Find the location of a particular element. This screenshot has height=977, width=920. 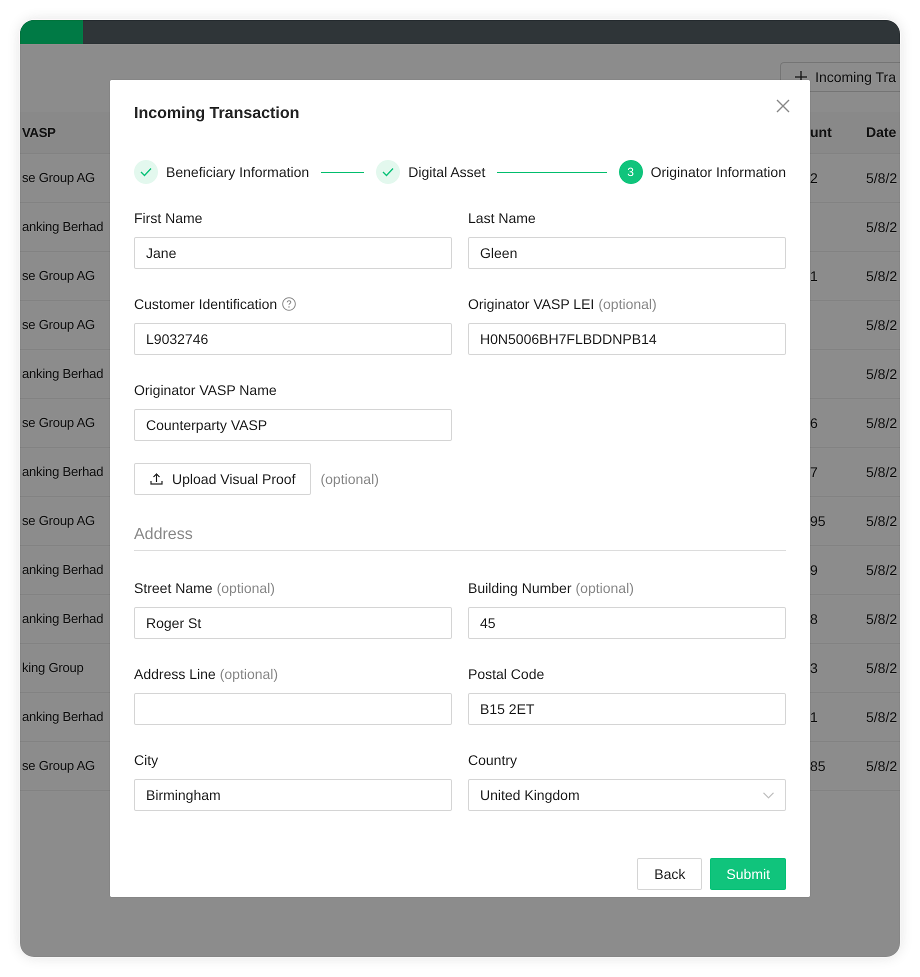

step-label: Originator Information is located at coordinates (718, 172).